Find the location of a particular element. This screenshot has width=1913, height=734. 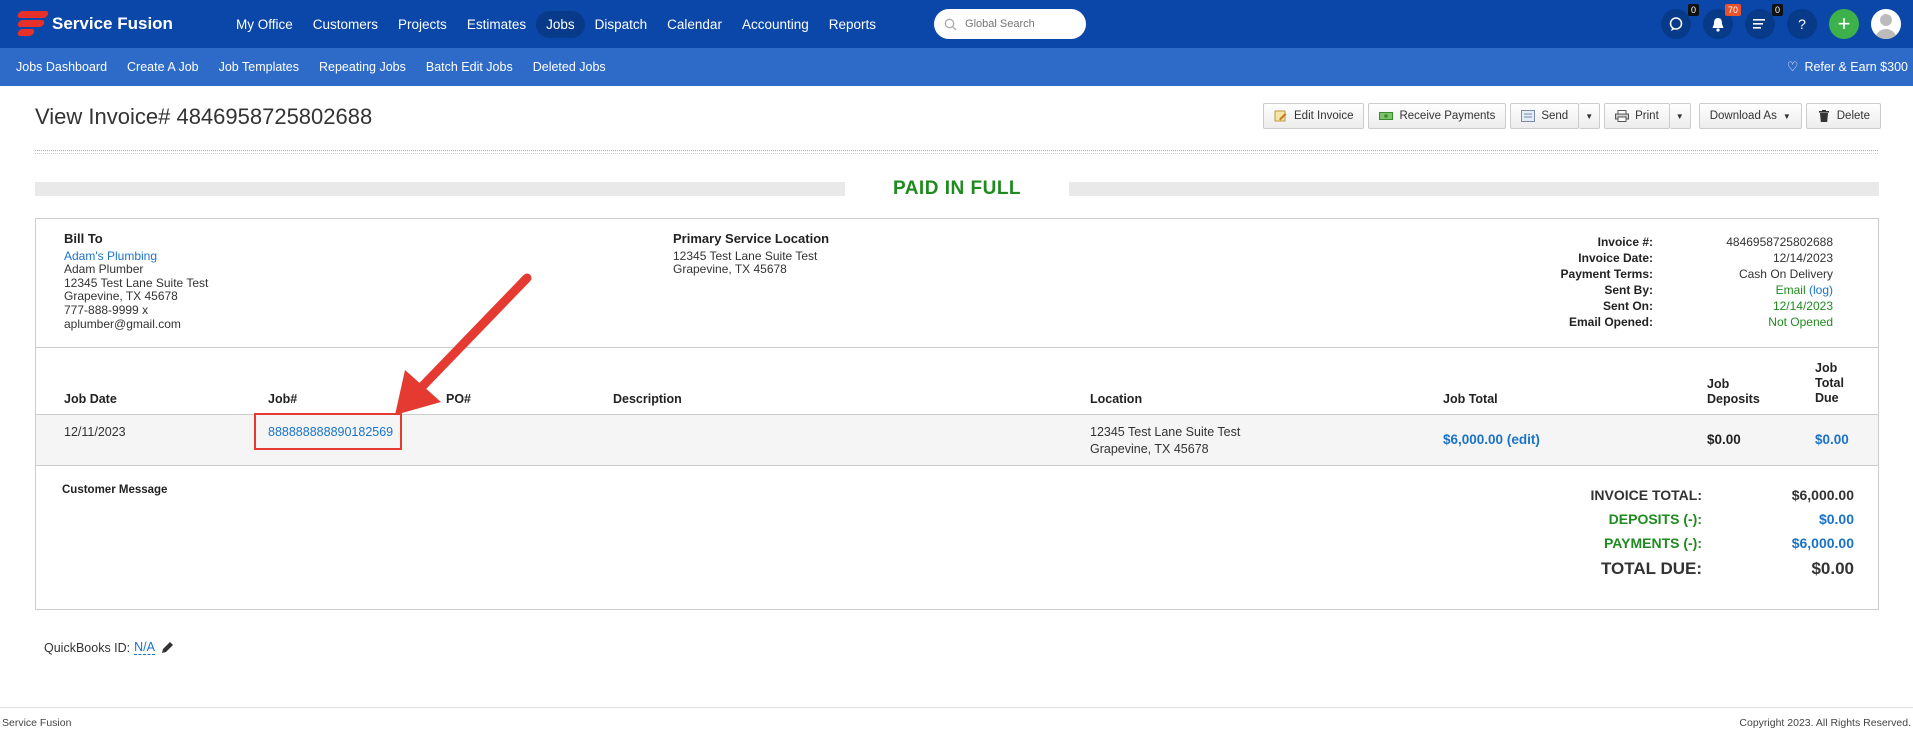

customer-link: Adam's Plumbing is located at coordinates (110, 256).